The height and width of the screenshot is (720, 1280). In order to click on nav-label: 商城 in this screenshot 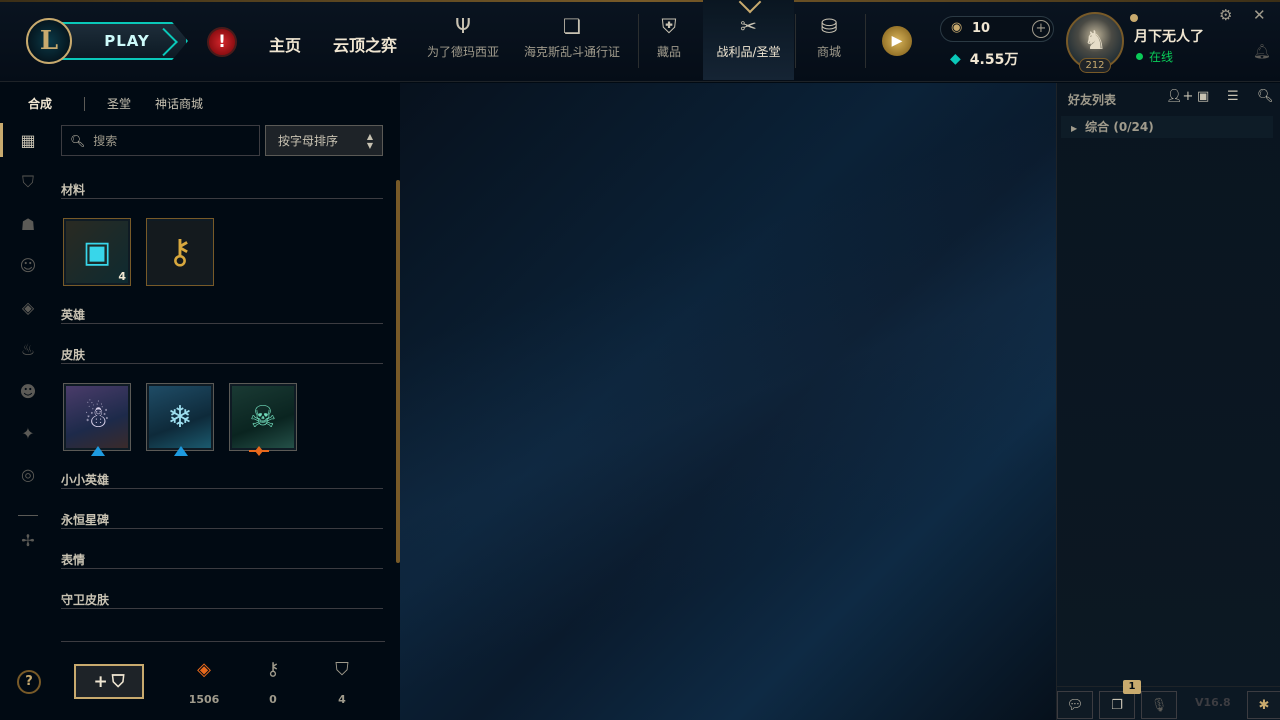, I will do `click(828, 52)`.